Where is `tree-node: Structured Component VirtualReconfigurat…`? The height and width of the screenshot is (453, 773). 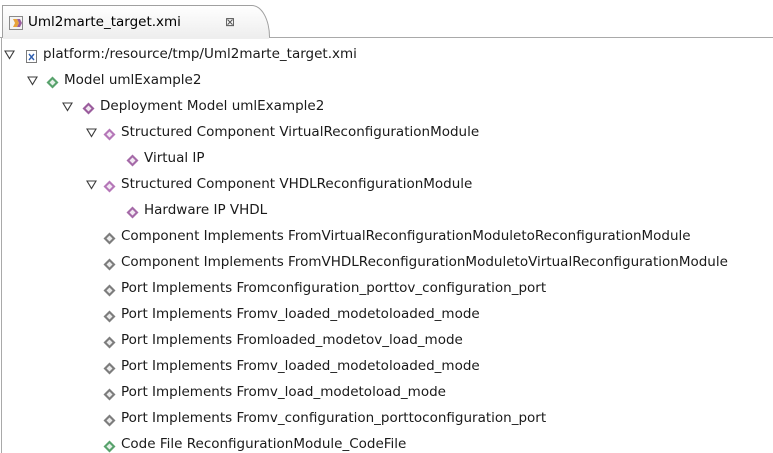 tree-node: Structured Component VirtualReconfigurat… is located at coordinates (386, 135).